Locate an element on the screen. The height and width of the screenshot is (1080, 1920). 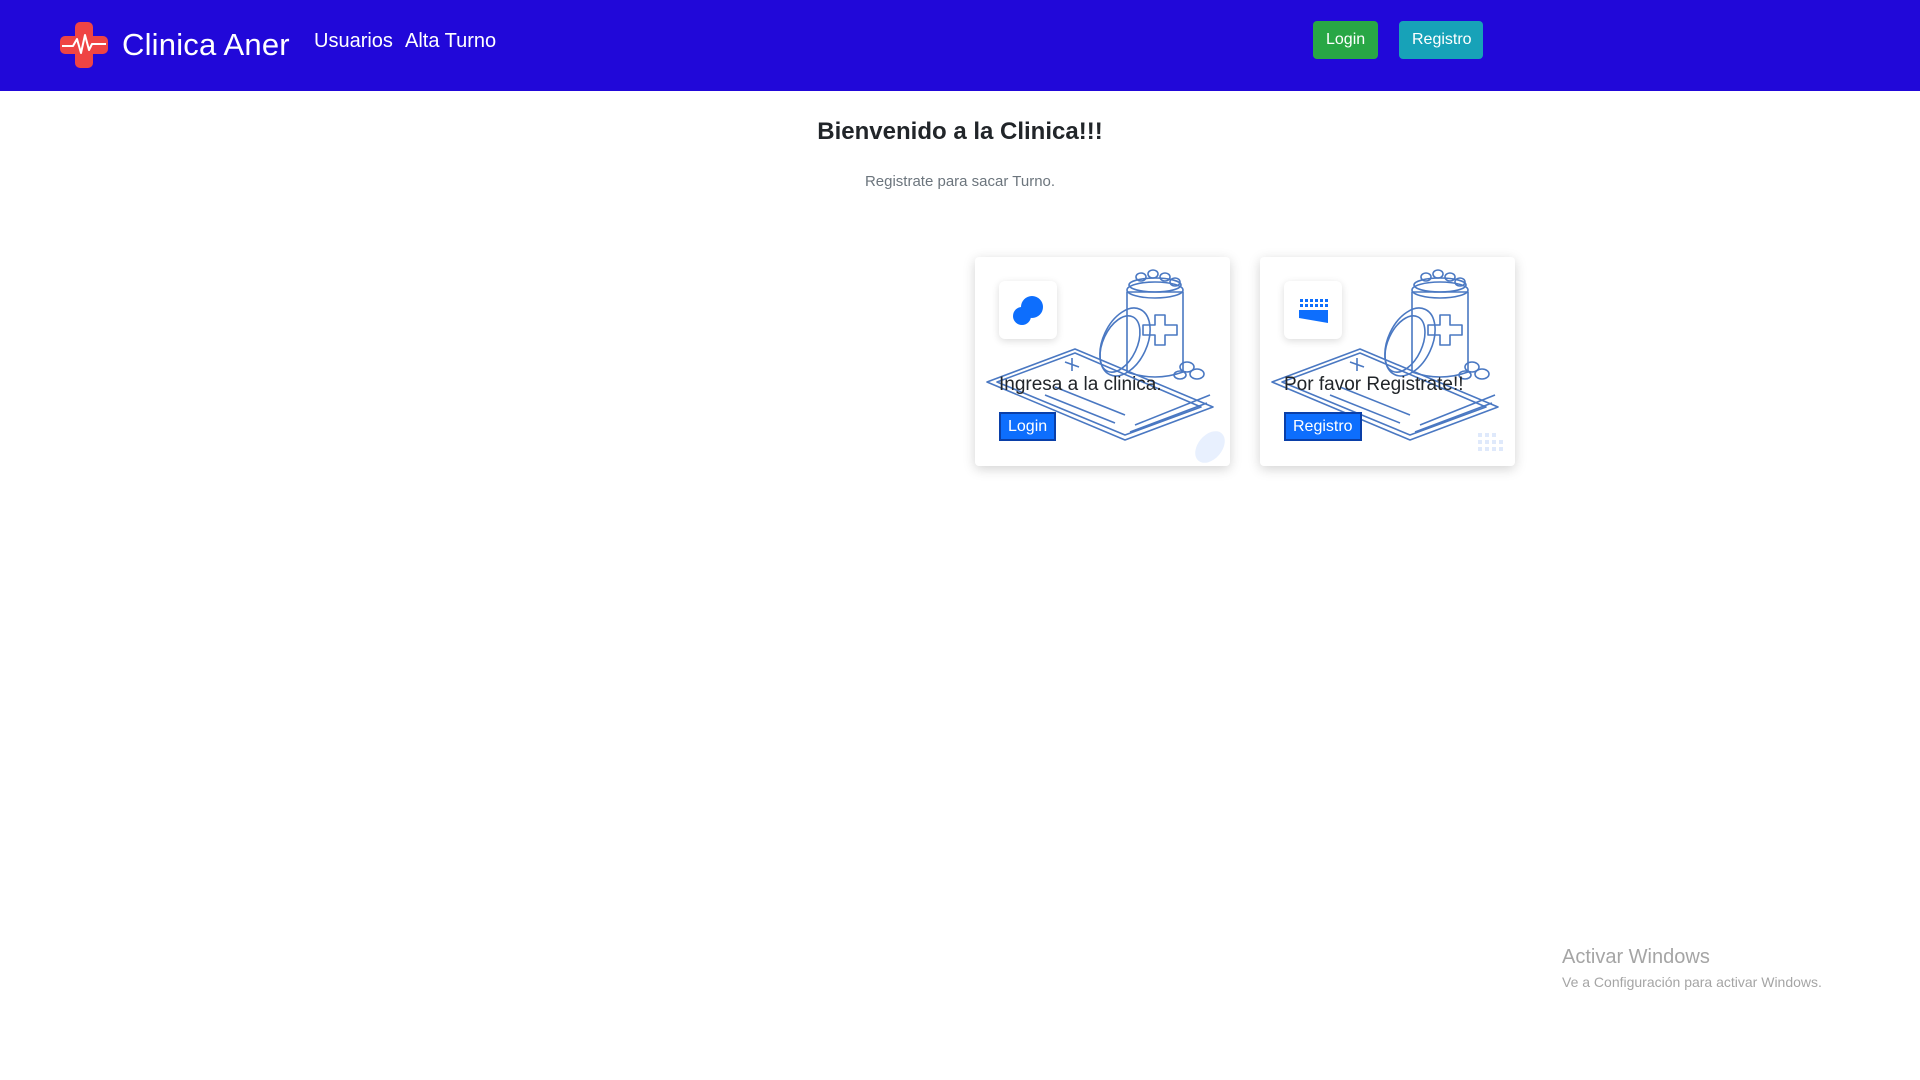
register-card: Por favor Registrate!! Registro is located at coordinates (1387, 361).